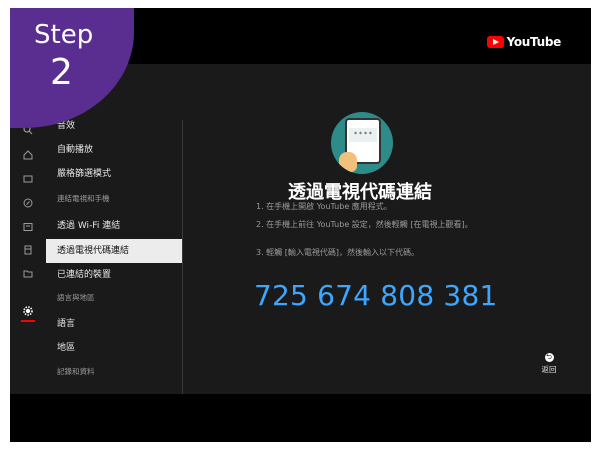  I want to click on subscriptions-icon, so click(28, 181).